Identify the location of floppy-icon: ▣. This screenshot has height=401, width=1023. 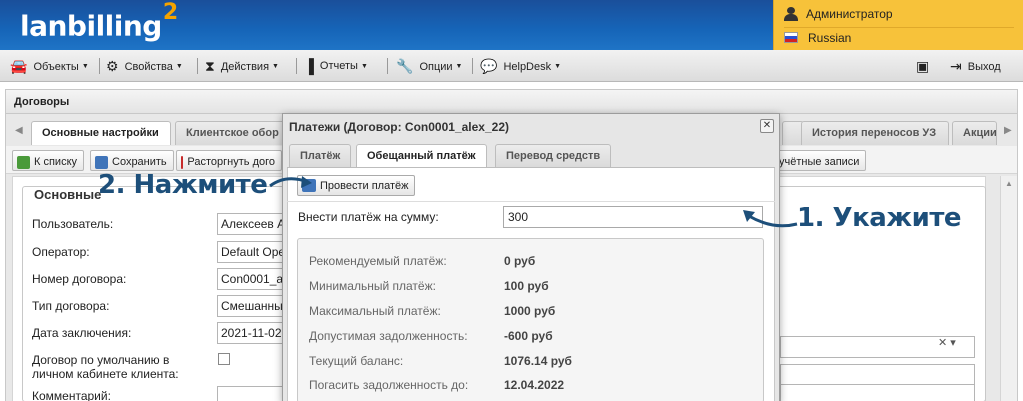
(923, 66).